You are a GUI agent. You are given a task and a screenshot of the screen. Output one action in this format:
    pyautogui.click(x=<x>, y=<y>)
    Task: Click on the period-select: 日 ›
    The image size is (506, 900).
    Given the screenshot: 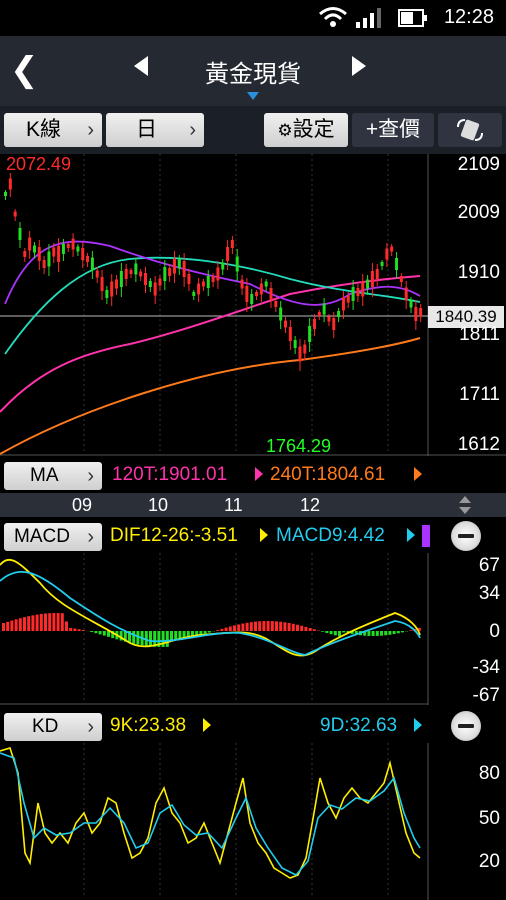 What is the action you would take?
    pyautogui.click(x=155, y=130)
    